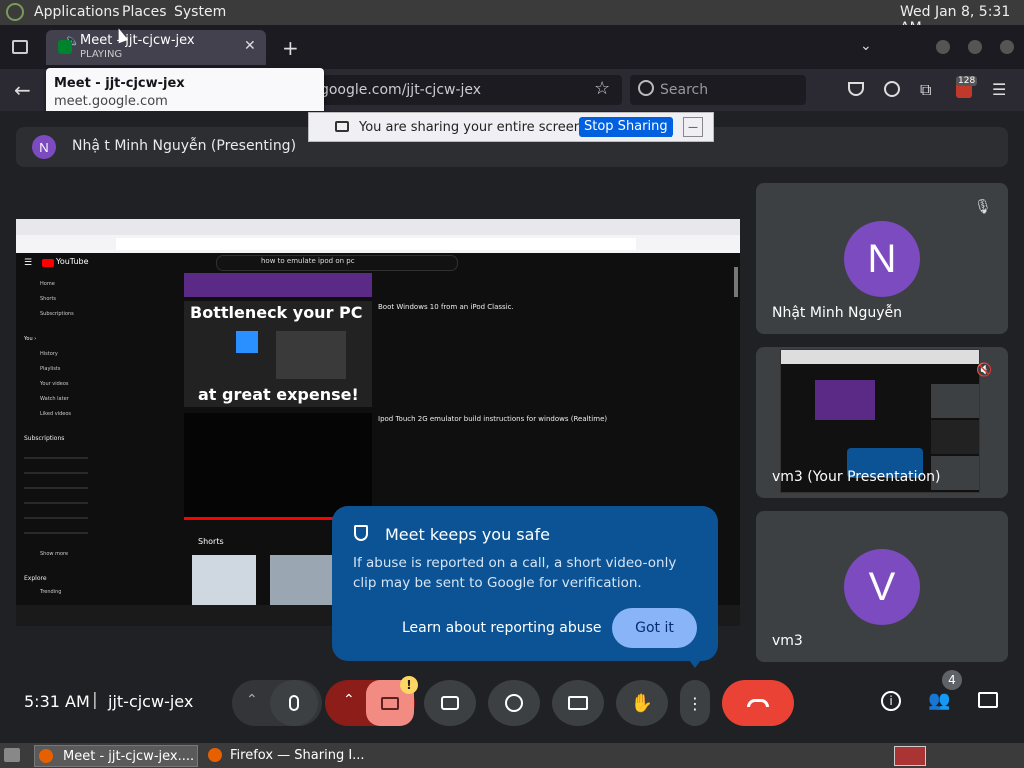 The height and width of the screenshot is (768, 1024). Describe the element at coordinates (51, 592) in the screenshot. I see `yt-nav-trending: Trending` at that location.